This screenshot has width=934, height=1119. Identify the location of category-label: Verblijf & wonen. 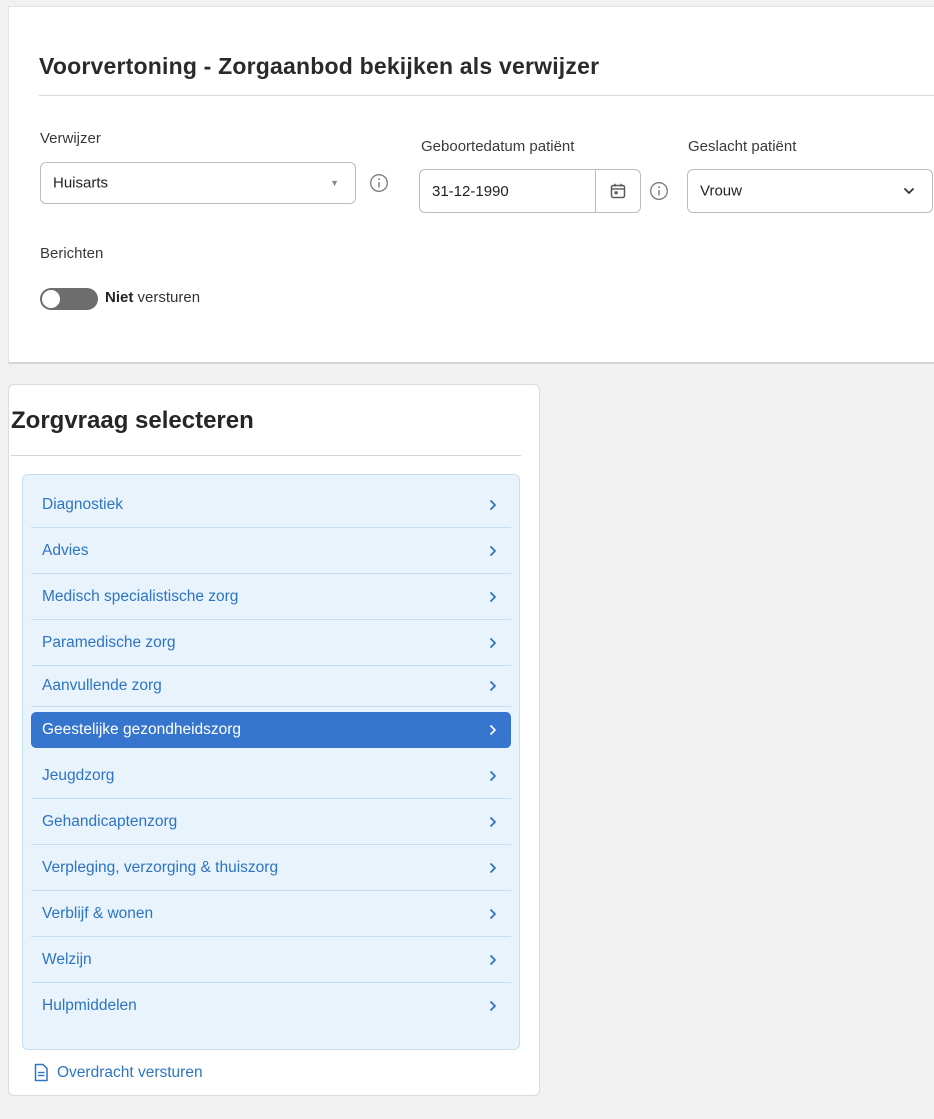
(98, 913).